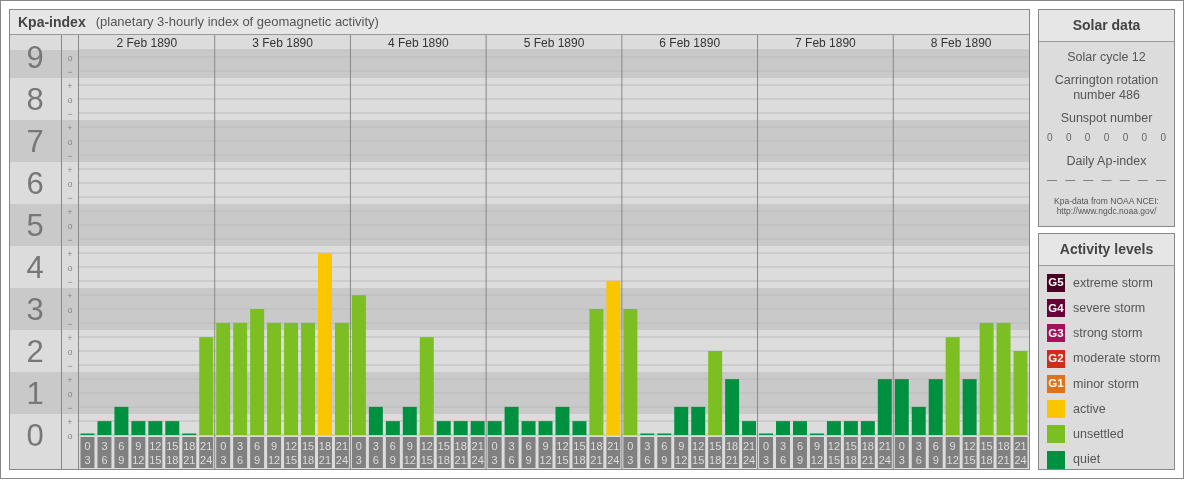  What do you see at coordinates (690, 43) in the screenshot?
I see `date-label: 6 Feb 1890` at bounding box center [690, 43].